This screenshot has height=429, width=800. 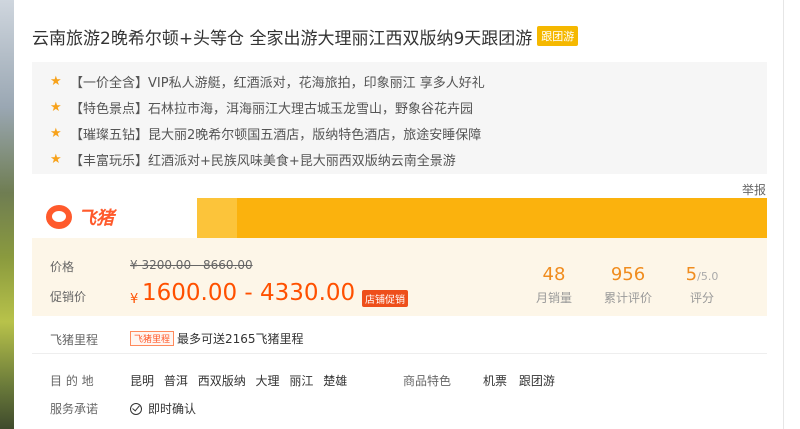 I want to click on logo-text: 飞猪, so click(x=96, y=218).